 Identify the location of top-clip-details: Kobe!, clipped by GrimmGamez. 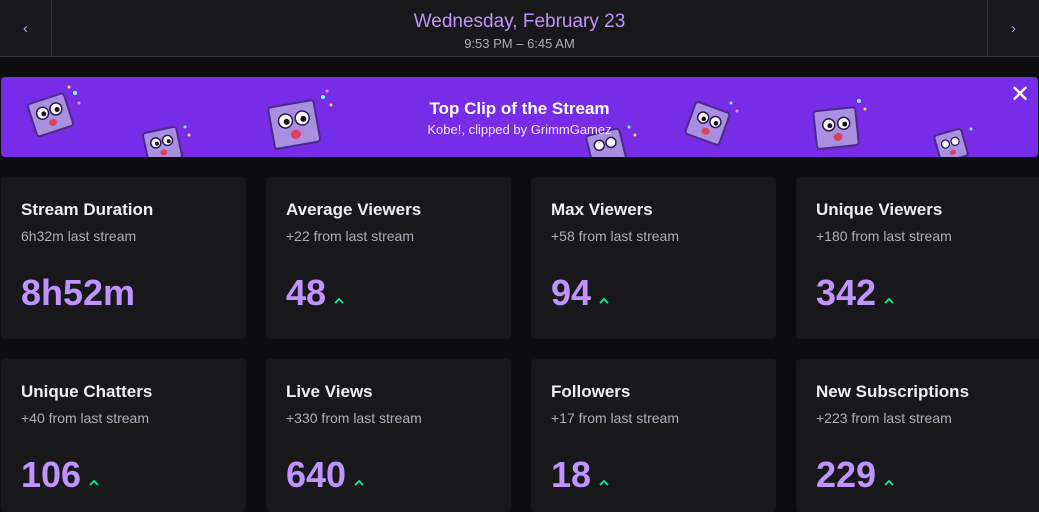
(519, 129).